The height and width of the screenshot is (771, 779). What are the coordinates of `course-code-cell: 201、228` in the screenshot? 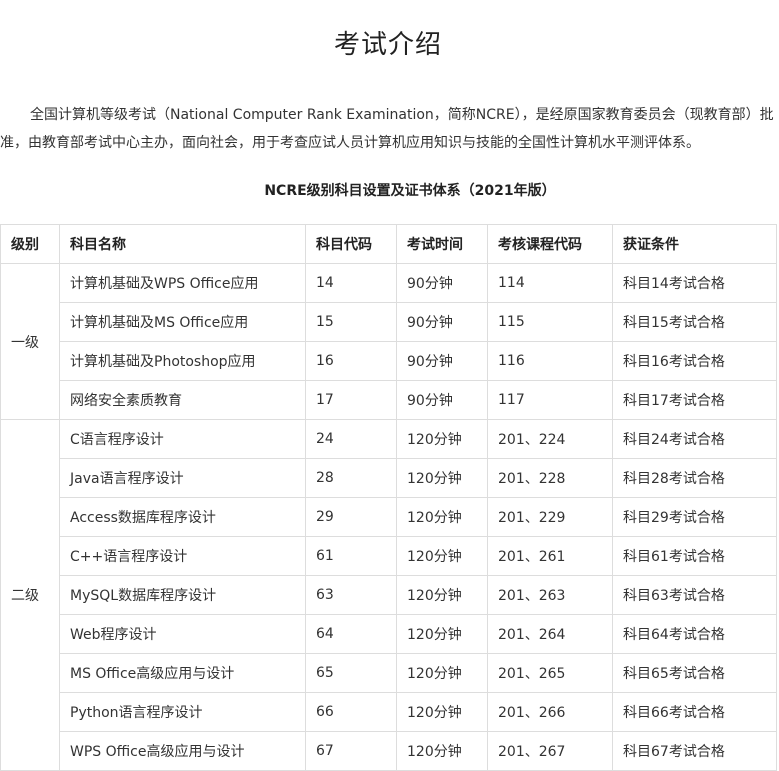 It's located at (550, 478).